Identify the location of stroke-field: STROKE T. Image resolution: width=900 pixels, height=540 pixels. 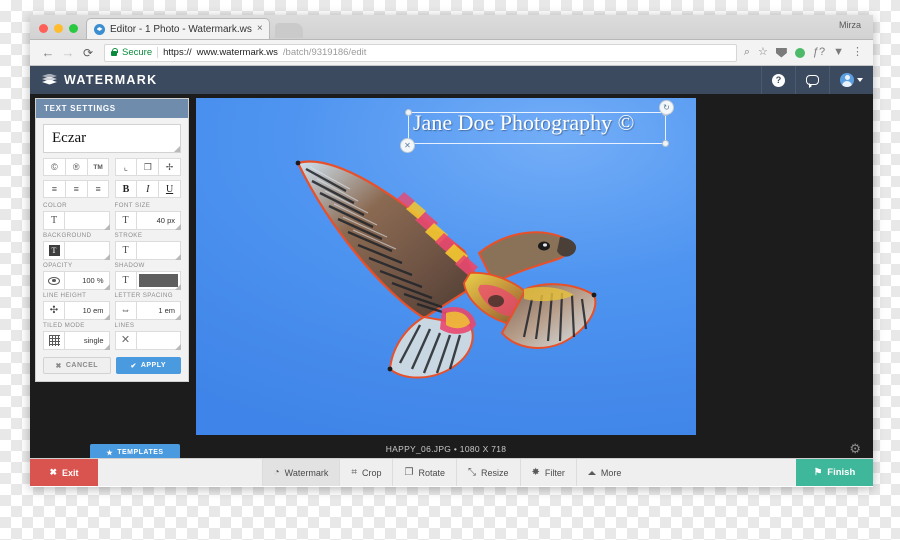
(147, 246).